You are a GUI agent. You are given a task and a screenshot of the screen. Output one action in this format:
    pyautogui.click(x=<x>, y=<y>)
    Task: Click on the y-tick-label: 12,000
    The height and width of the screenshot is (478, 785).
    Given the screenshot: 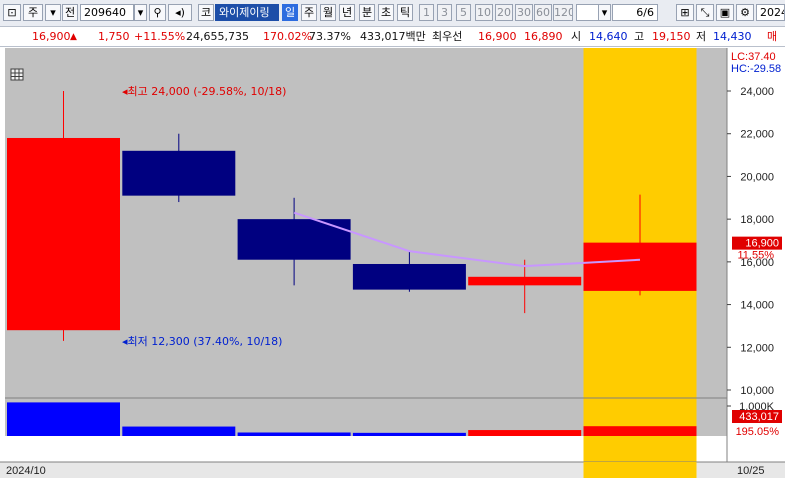 What is the action you would take?
    pyautogui.click(x=757, y=348)
    